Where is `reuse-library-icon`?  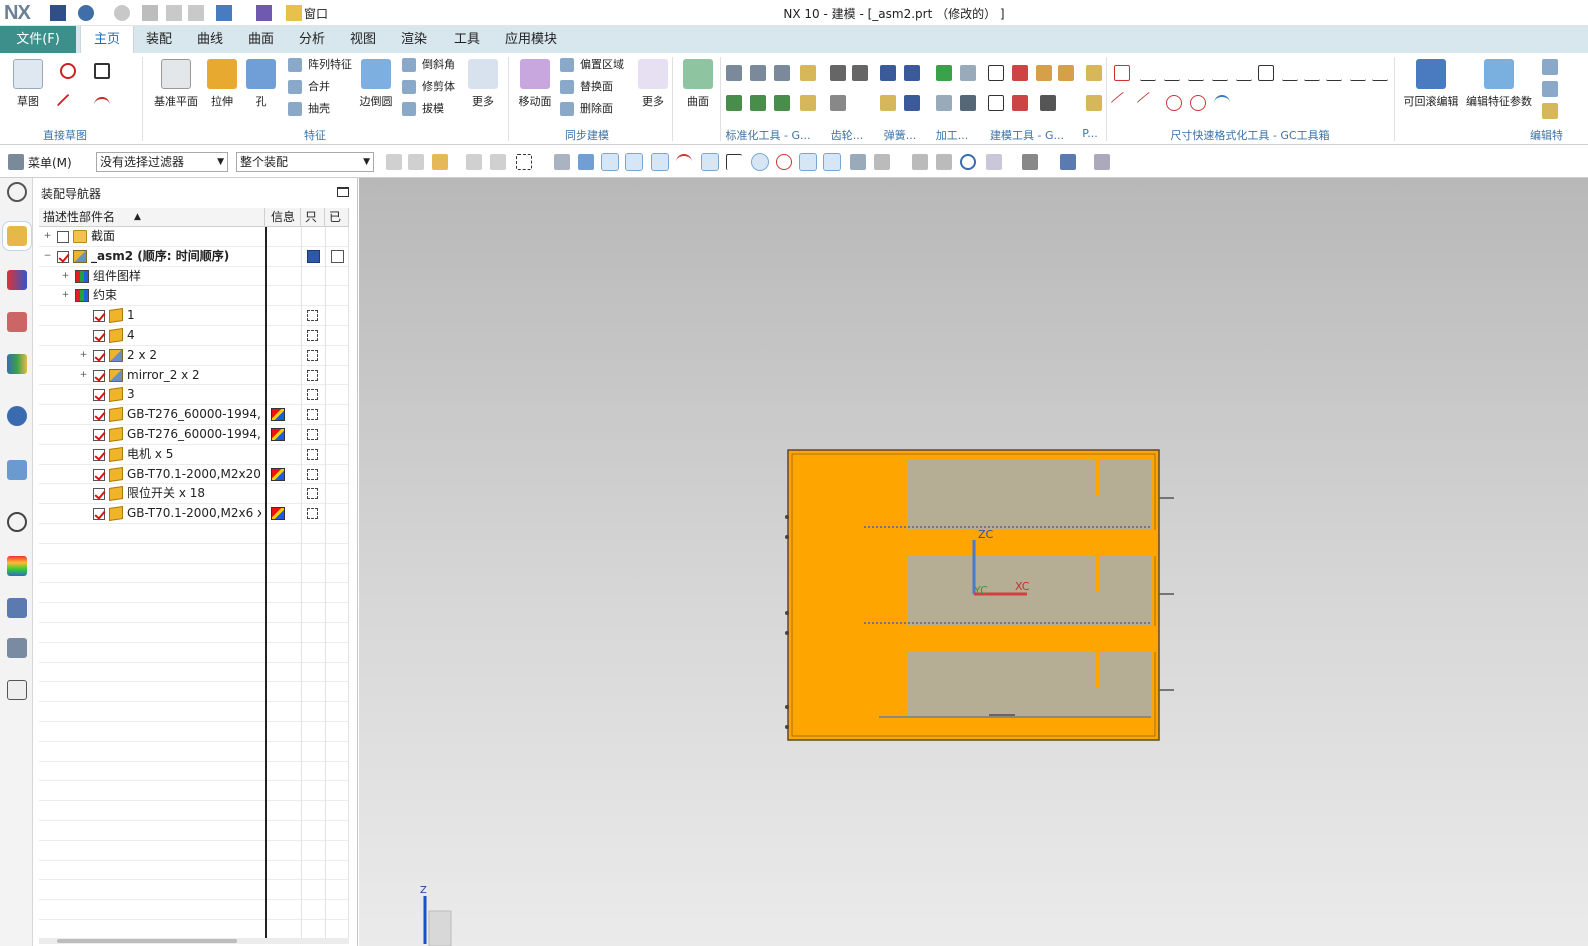
reuse-library-icon is located at coordinates (17, 364).